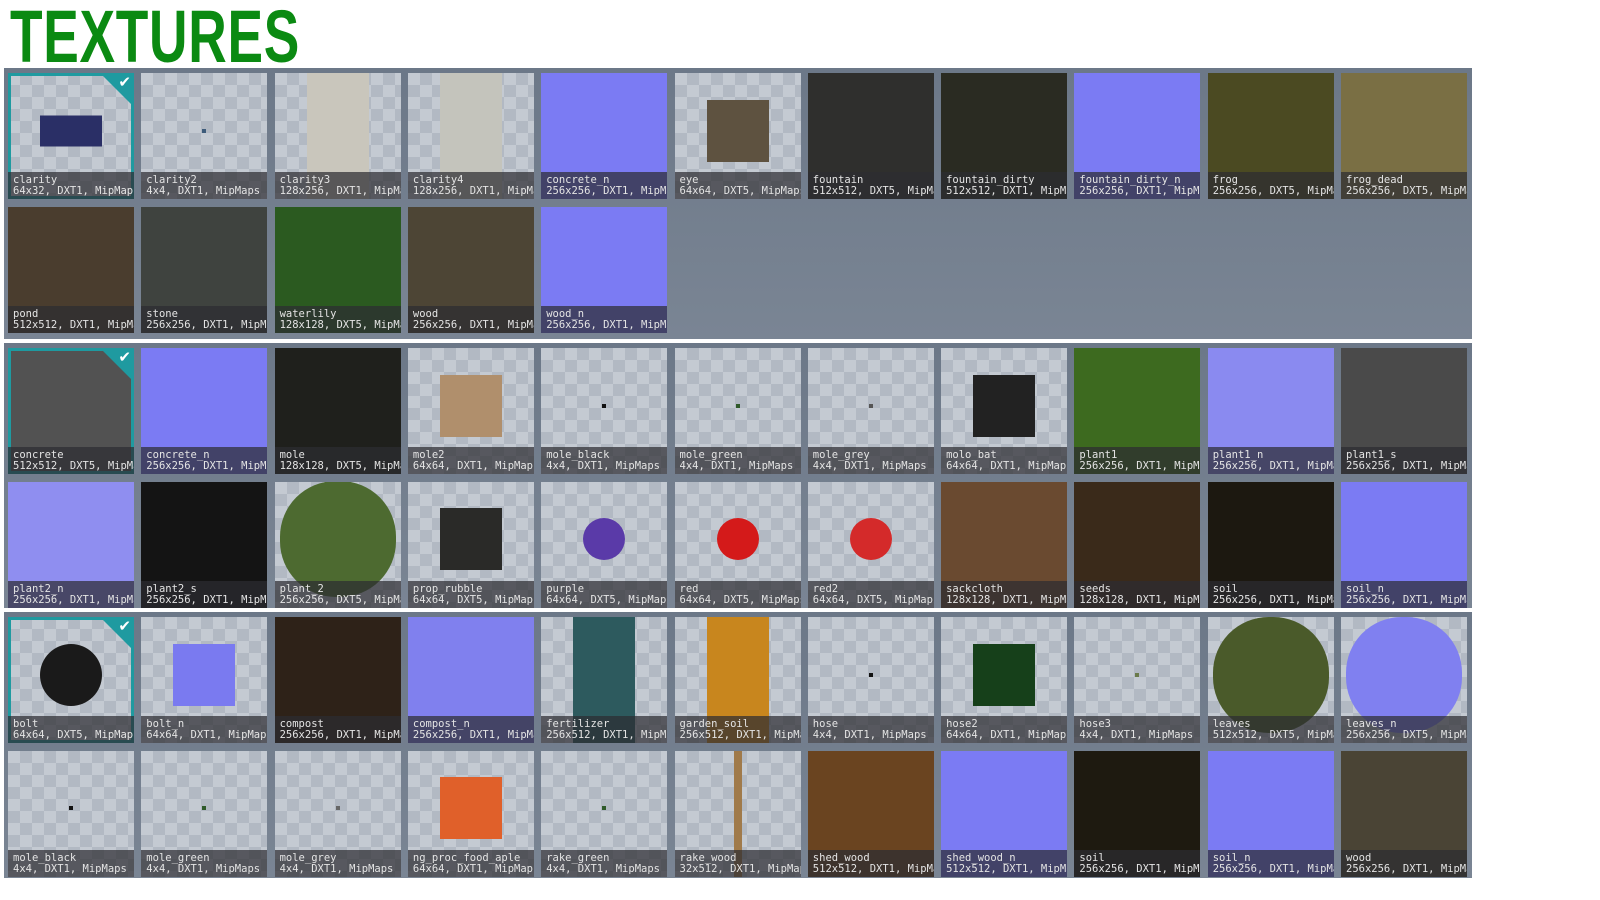 Image resolution: width=1600 pixels, height=900 pixels. I want to click on texture-tile-leaves: leaves512x512, DXT5, MipMaps, so click(1270, 680).